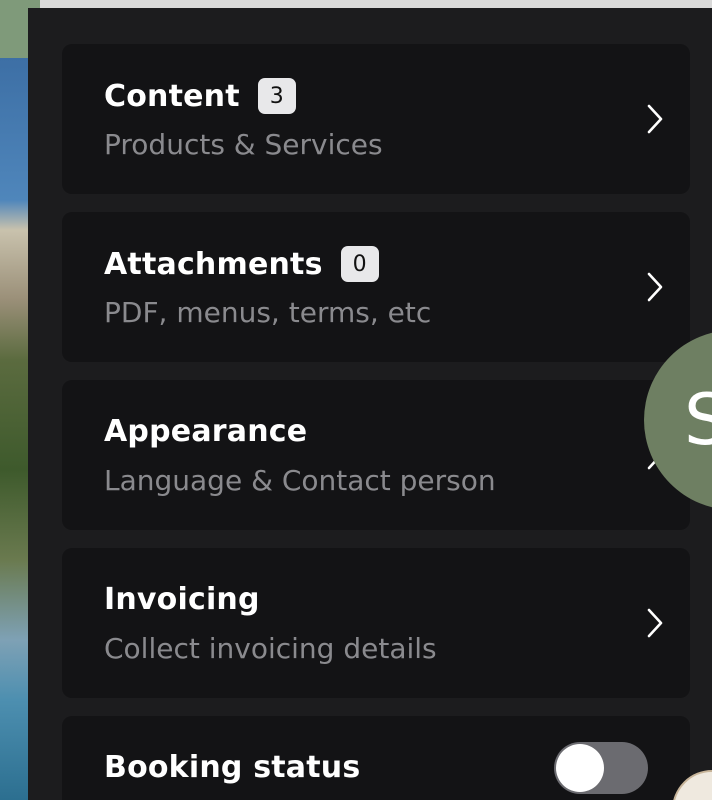  I want to click on menu-item-title: Appearance, so click(206, 431).